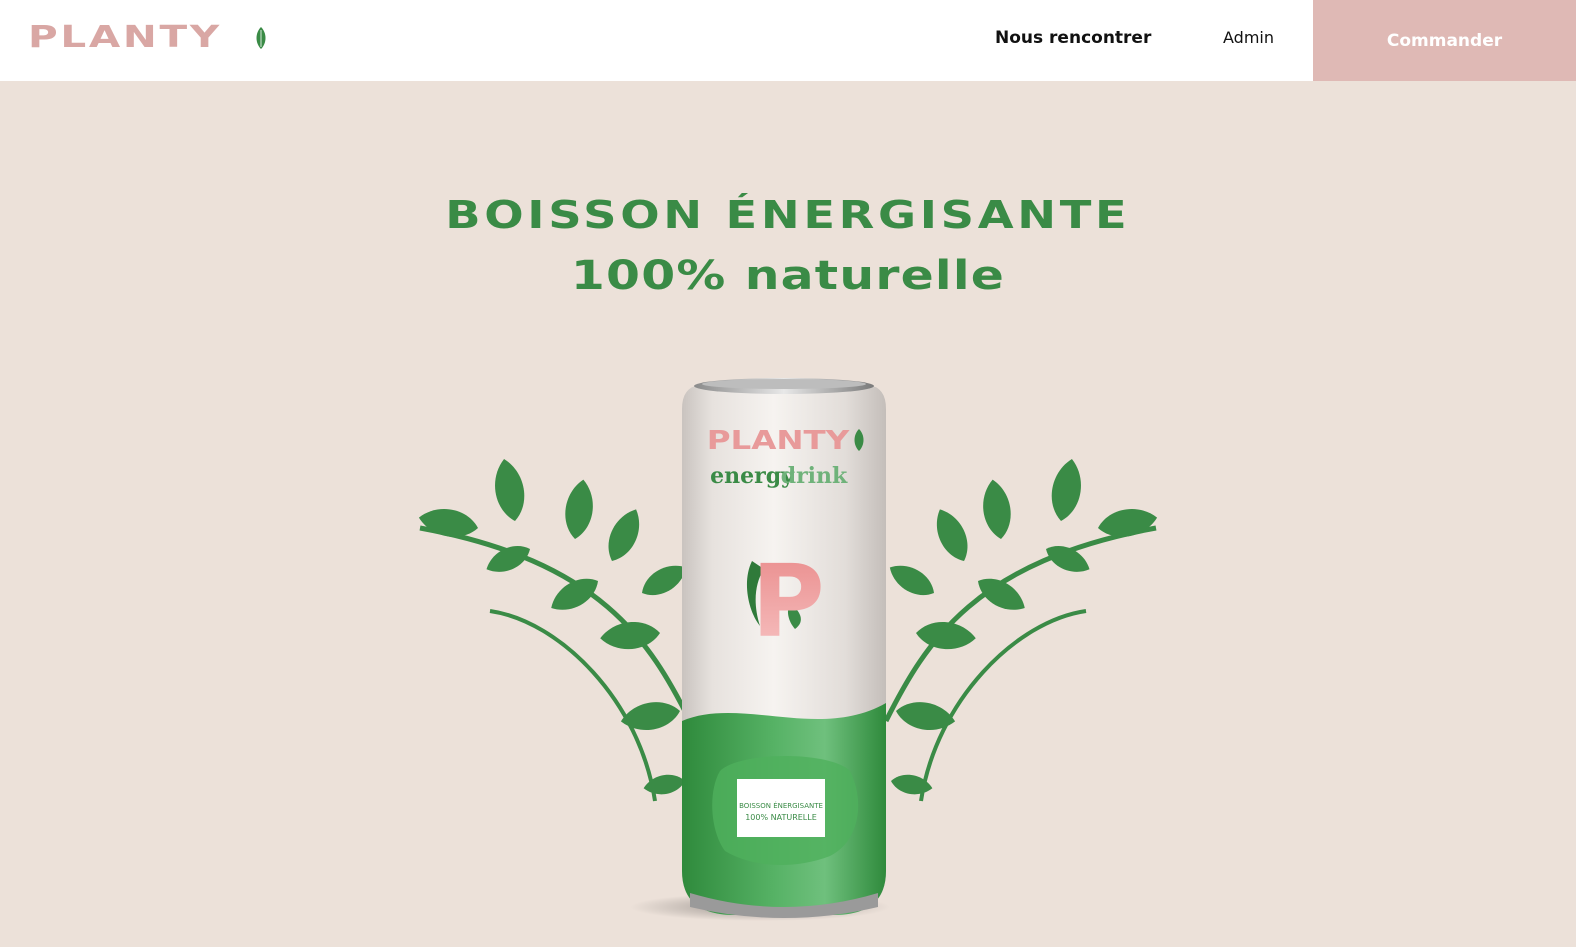 Image resolution: width=1576 pixels, height=947 pixels. I want to click on site-logo: PLANTY, so click(147, 37).